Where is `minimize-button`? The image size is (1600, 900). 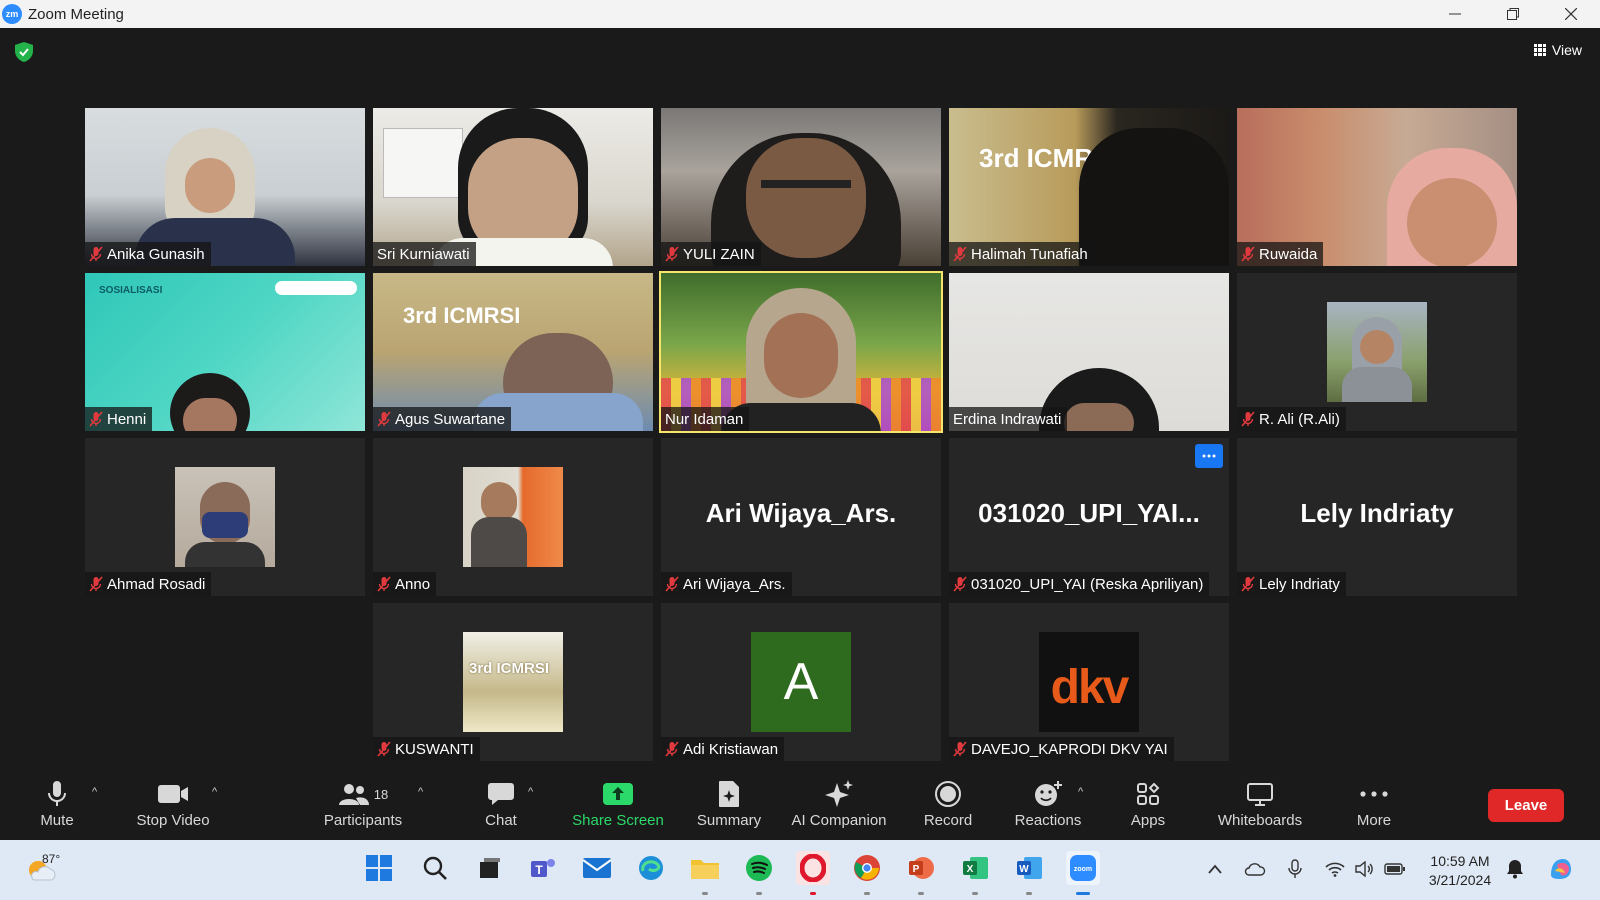 minimize-button is located at coordinates (1455, 14).